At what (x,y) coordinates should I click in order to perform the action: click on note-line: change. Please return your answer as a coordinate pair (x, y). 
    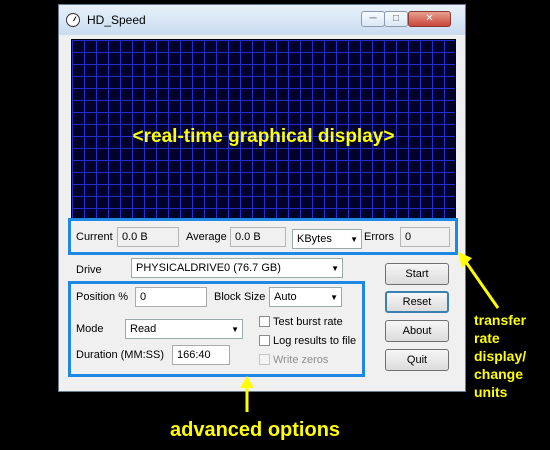
    Looking at the image, I should click on (499, 374).